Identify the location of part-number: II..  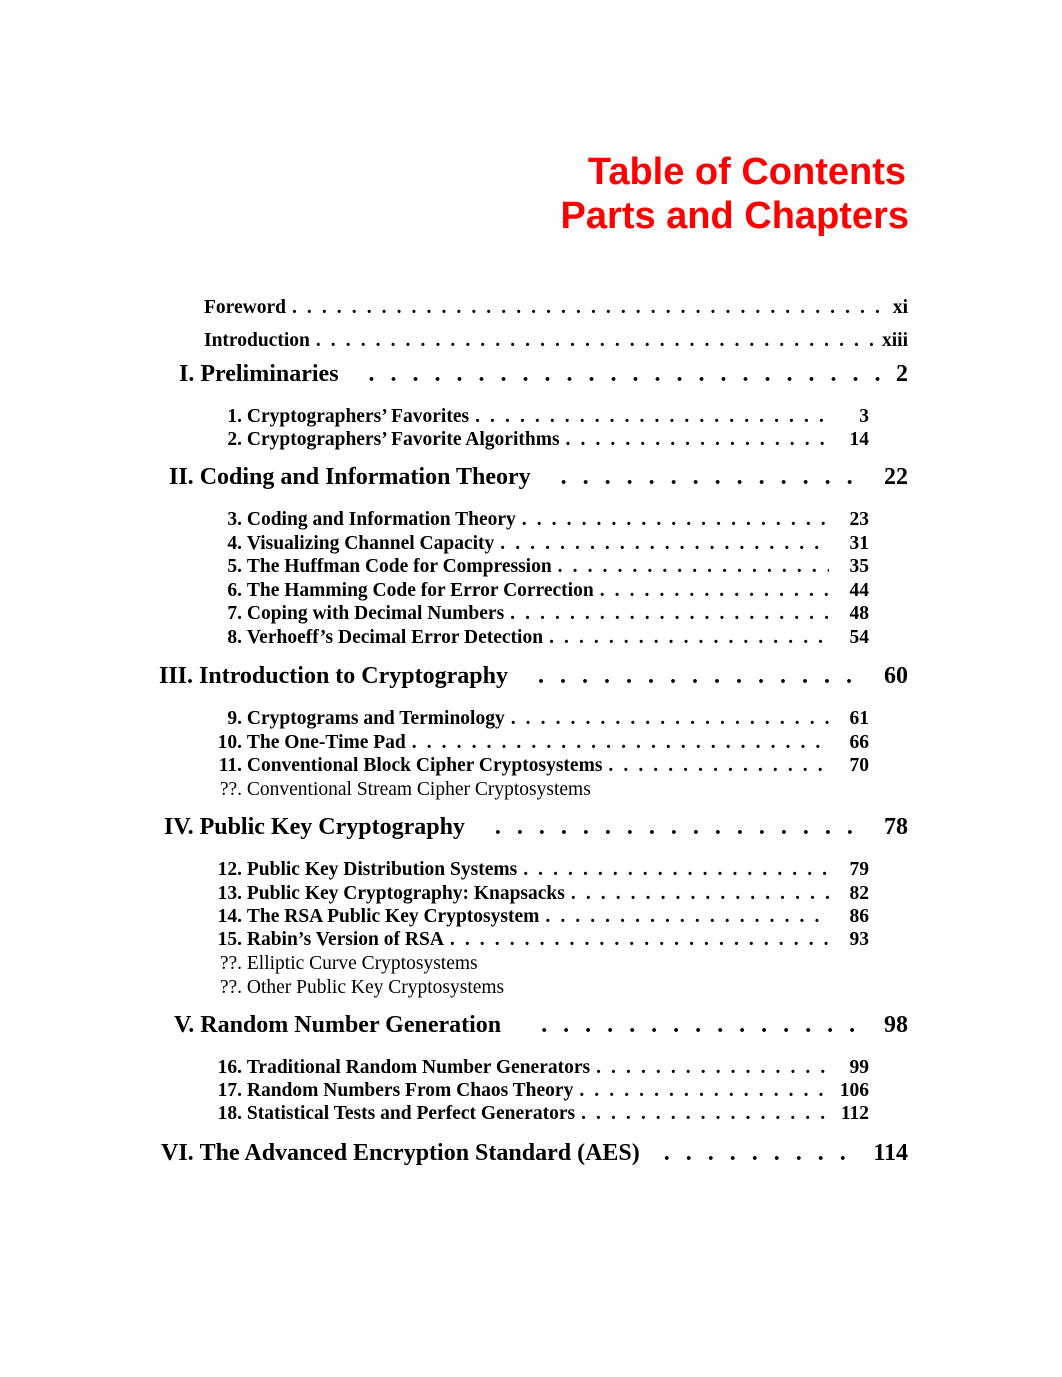
(181, 477).